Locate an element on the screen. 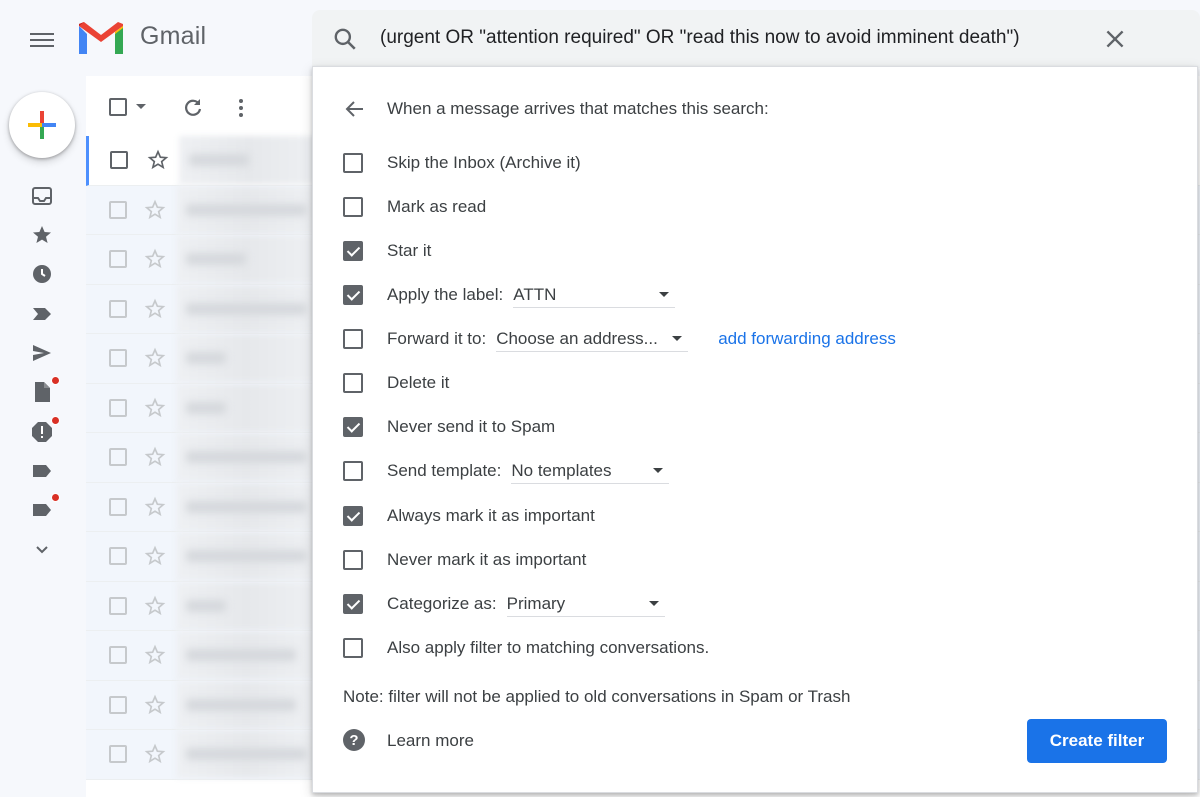 The image size is (1200, 797). select-all-checkbox is located at coordinates (118, 107).